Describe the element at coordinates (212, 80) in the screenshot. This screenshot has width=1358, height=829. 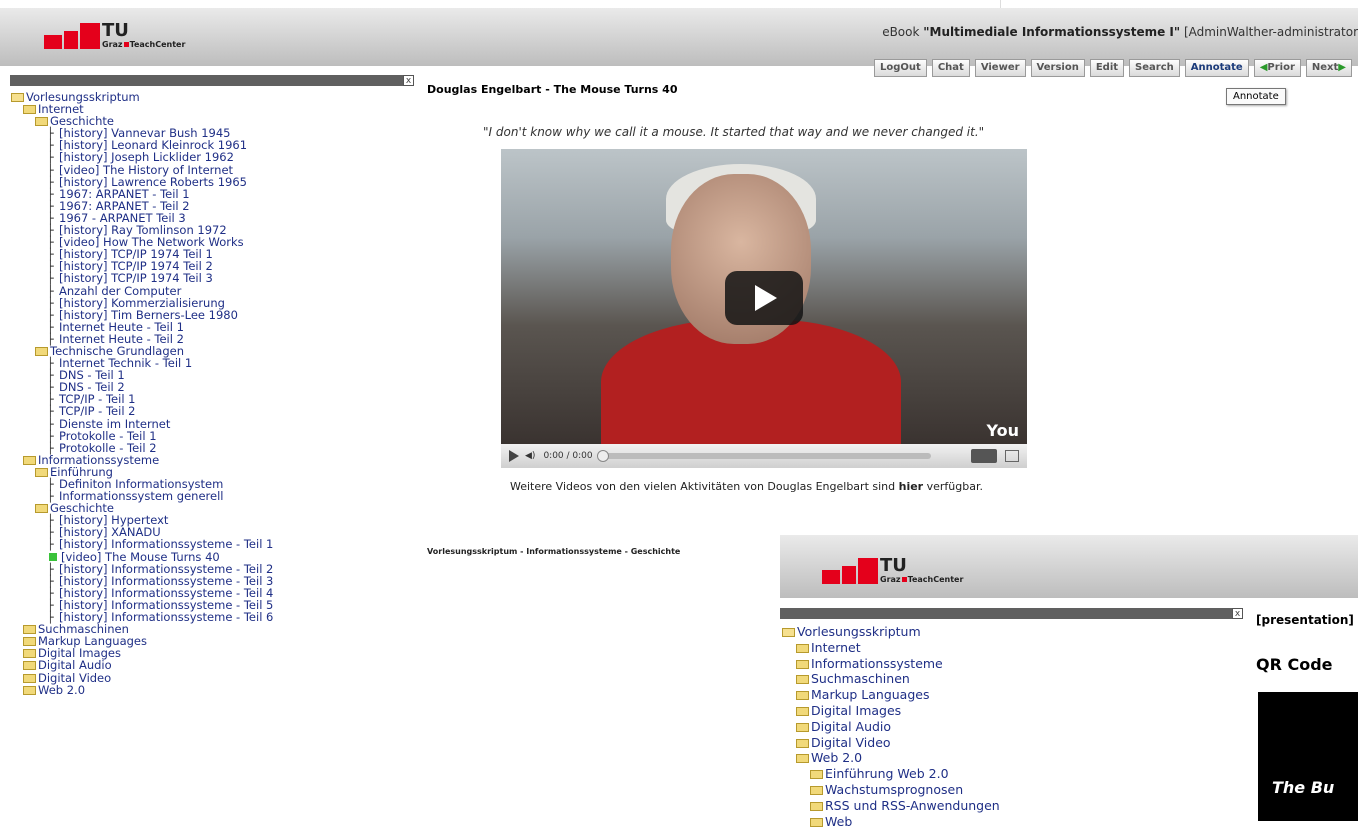
I see `sidebar-titlebar: x` at that location.